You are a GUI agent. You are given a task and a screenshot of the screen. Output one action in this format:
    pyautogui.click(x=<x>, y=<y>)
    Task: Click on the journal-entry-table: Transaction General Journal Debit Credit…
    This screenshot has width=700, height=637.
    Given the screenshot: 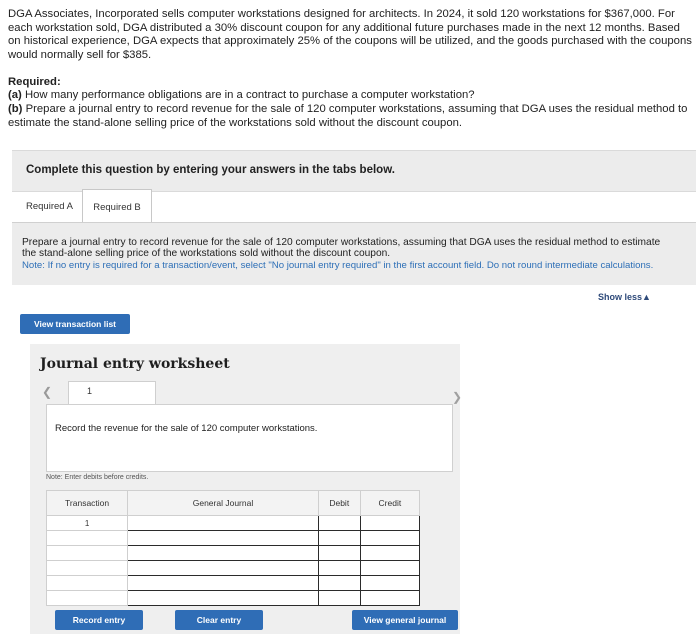 What is the action you would take?
    pyautogui.click(x=233, y=548)
    